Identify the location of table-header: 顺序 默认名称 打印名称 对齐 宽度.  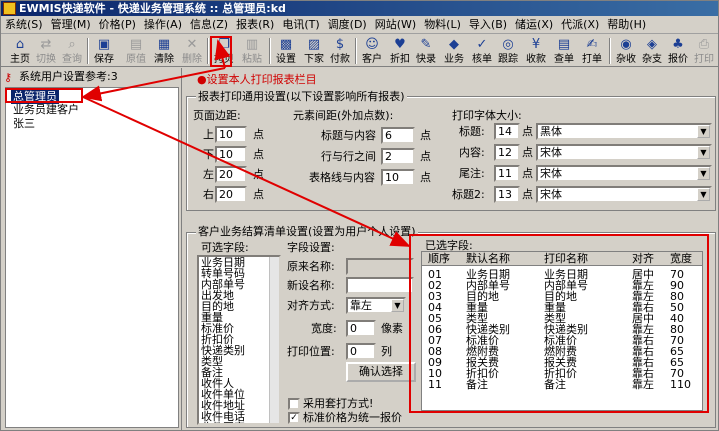
(562, 259).